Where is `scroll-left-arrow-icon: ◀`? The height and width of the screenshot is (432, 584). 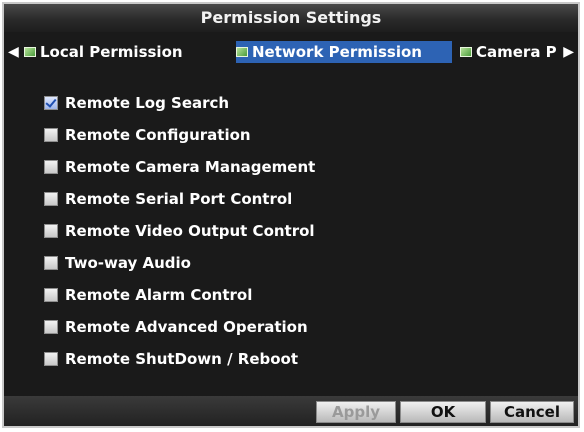
scroll-left-arrow-icon: ◀ is located at coordinates (13, 52).